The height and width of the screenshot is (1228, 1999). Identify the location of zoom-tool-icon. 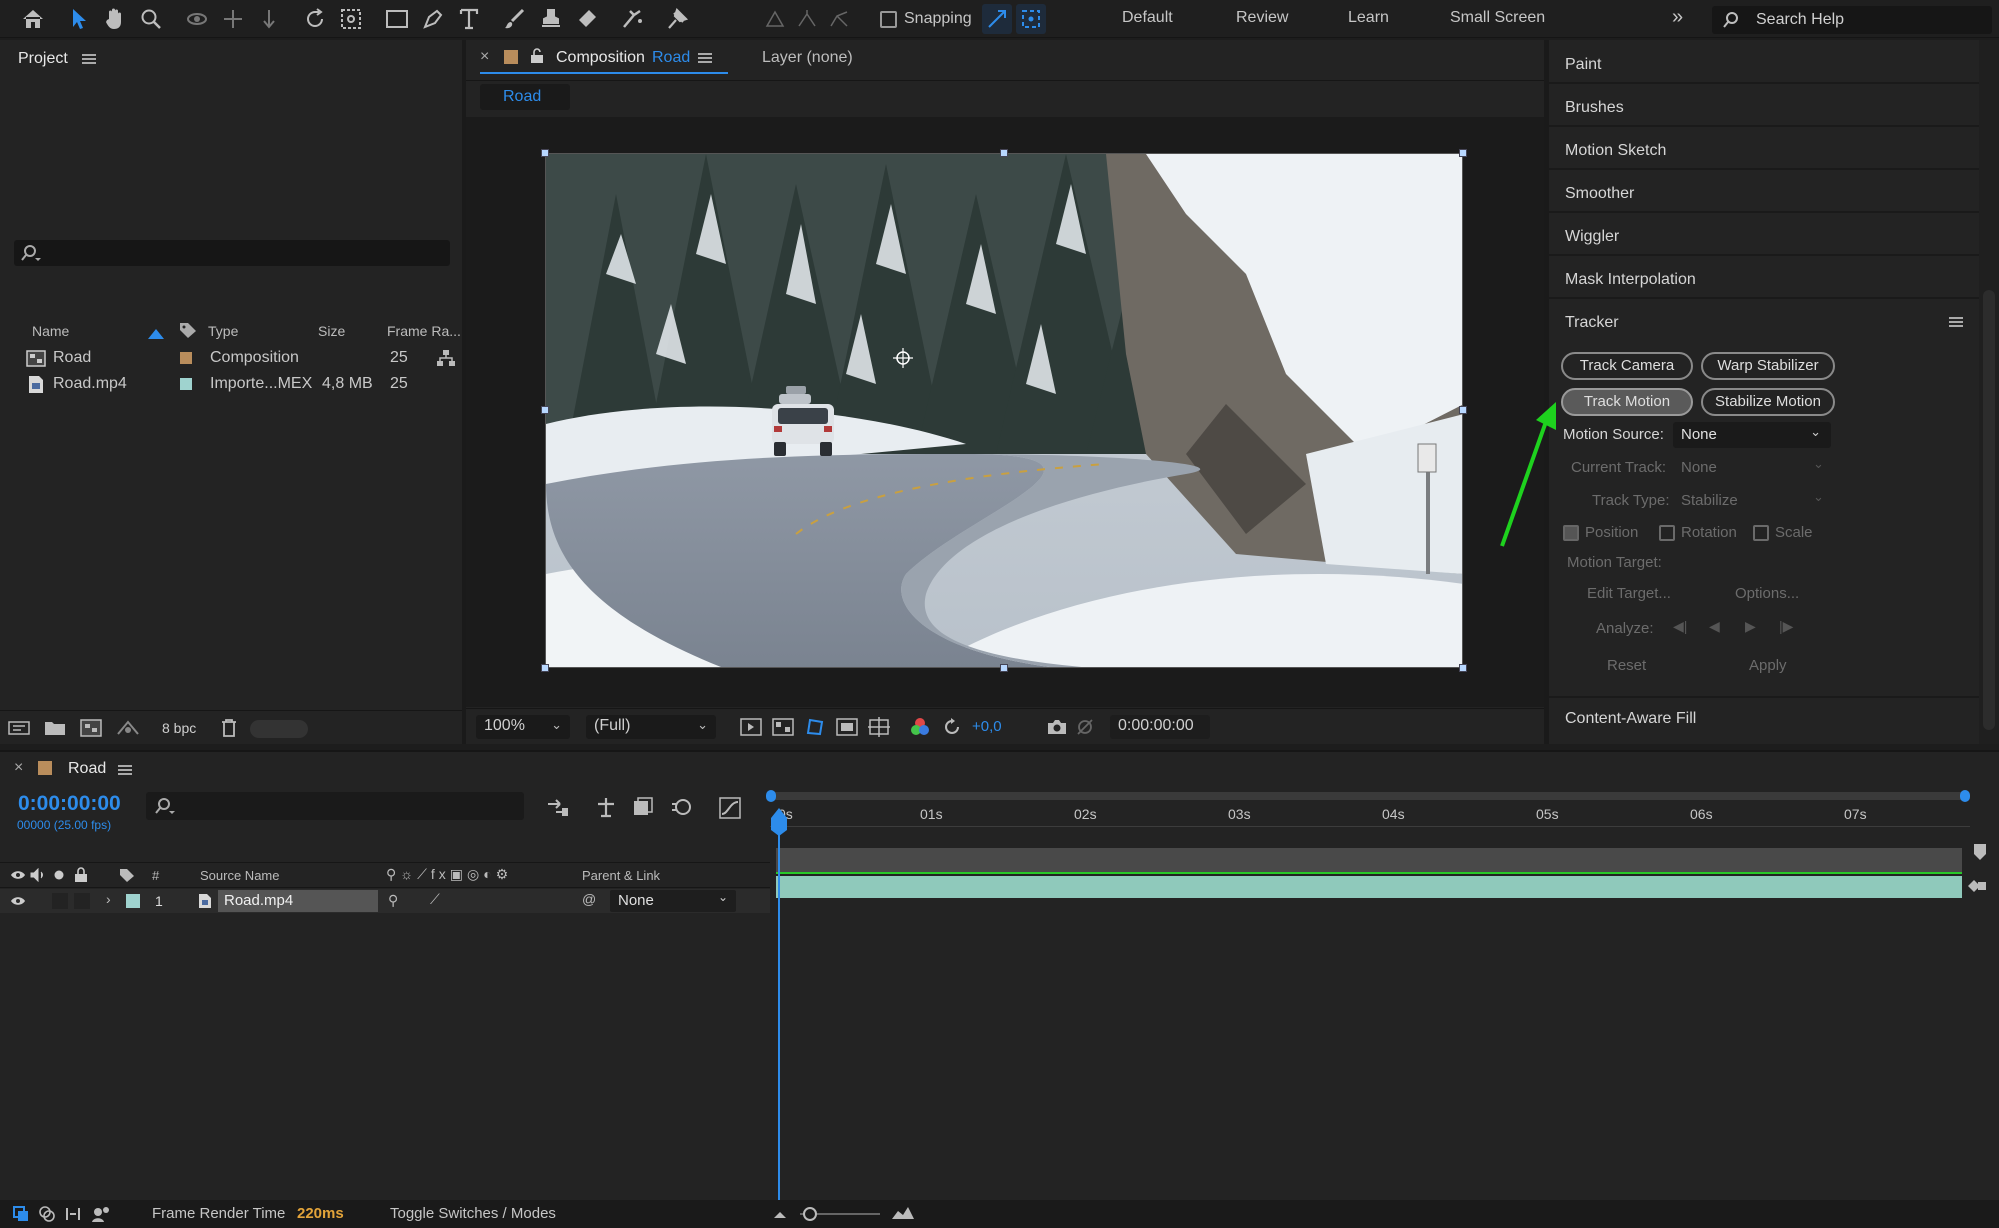
(151, 19).